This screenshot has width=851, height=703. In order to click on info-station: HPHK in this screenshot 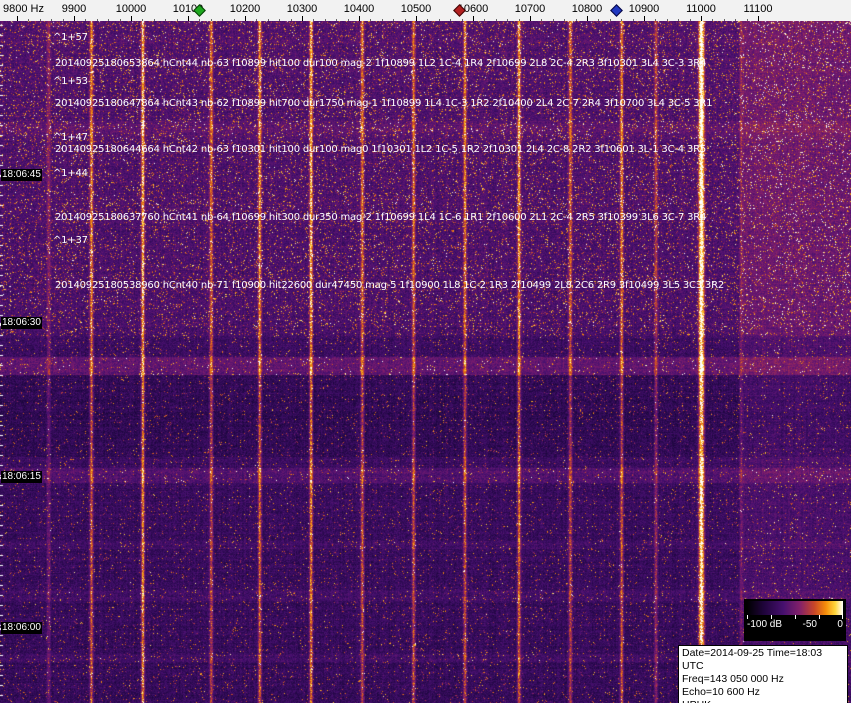, I will do `click(763, 701)`.